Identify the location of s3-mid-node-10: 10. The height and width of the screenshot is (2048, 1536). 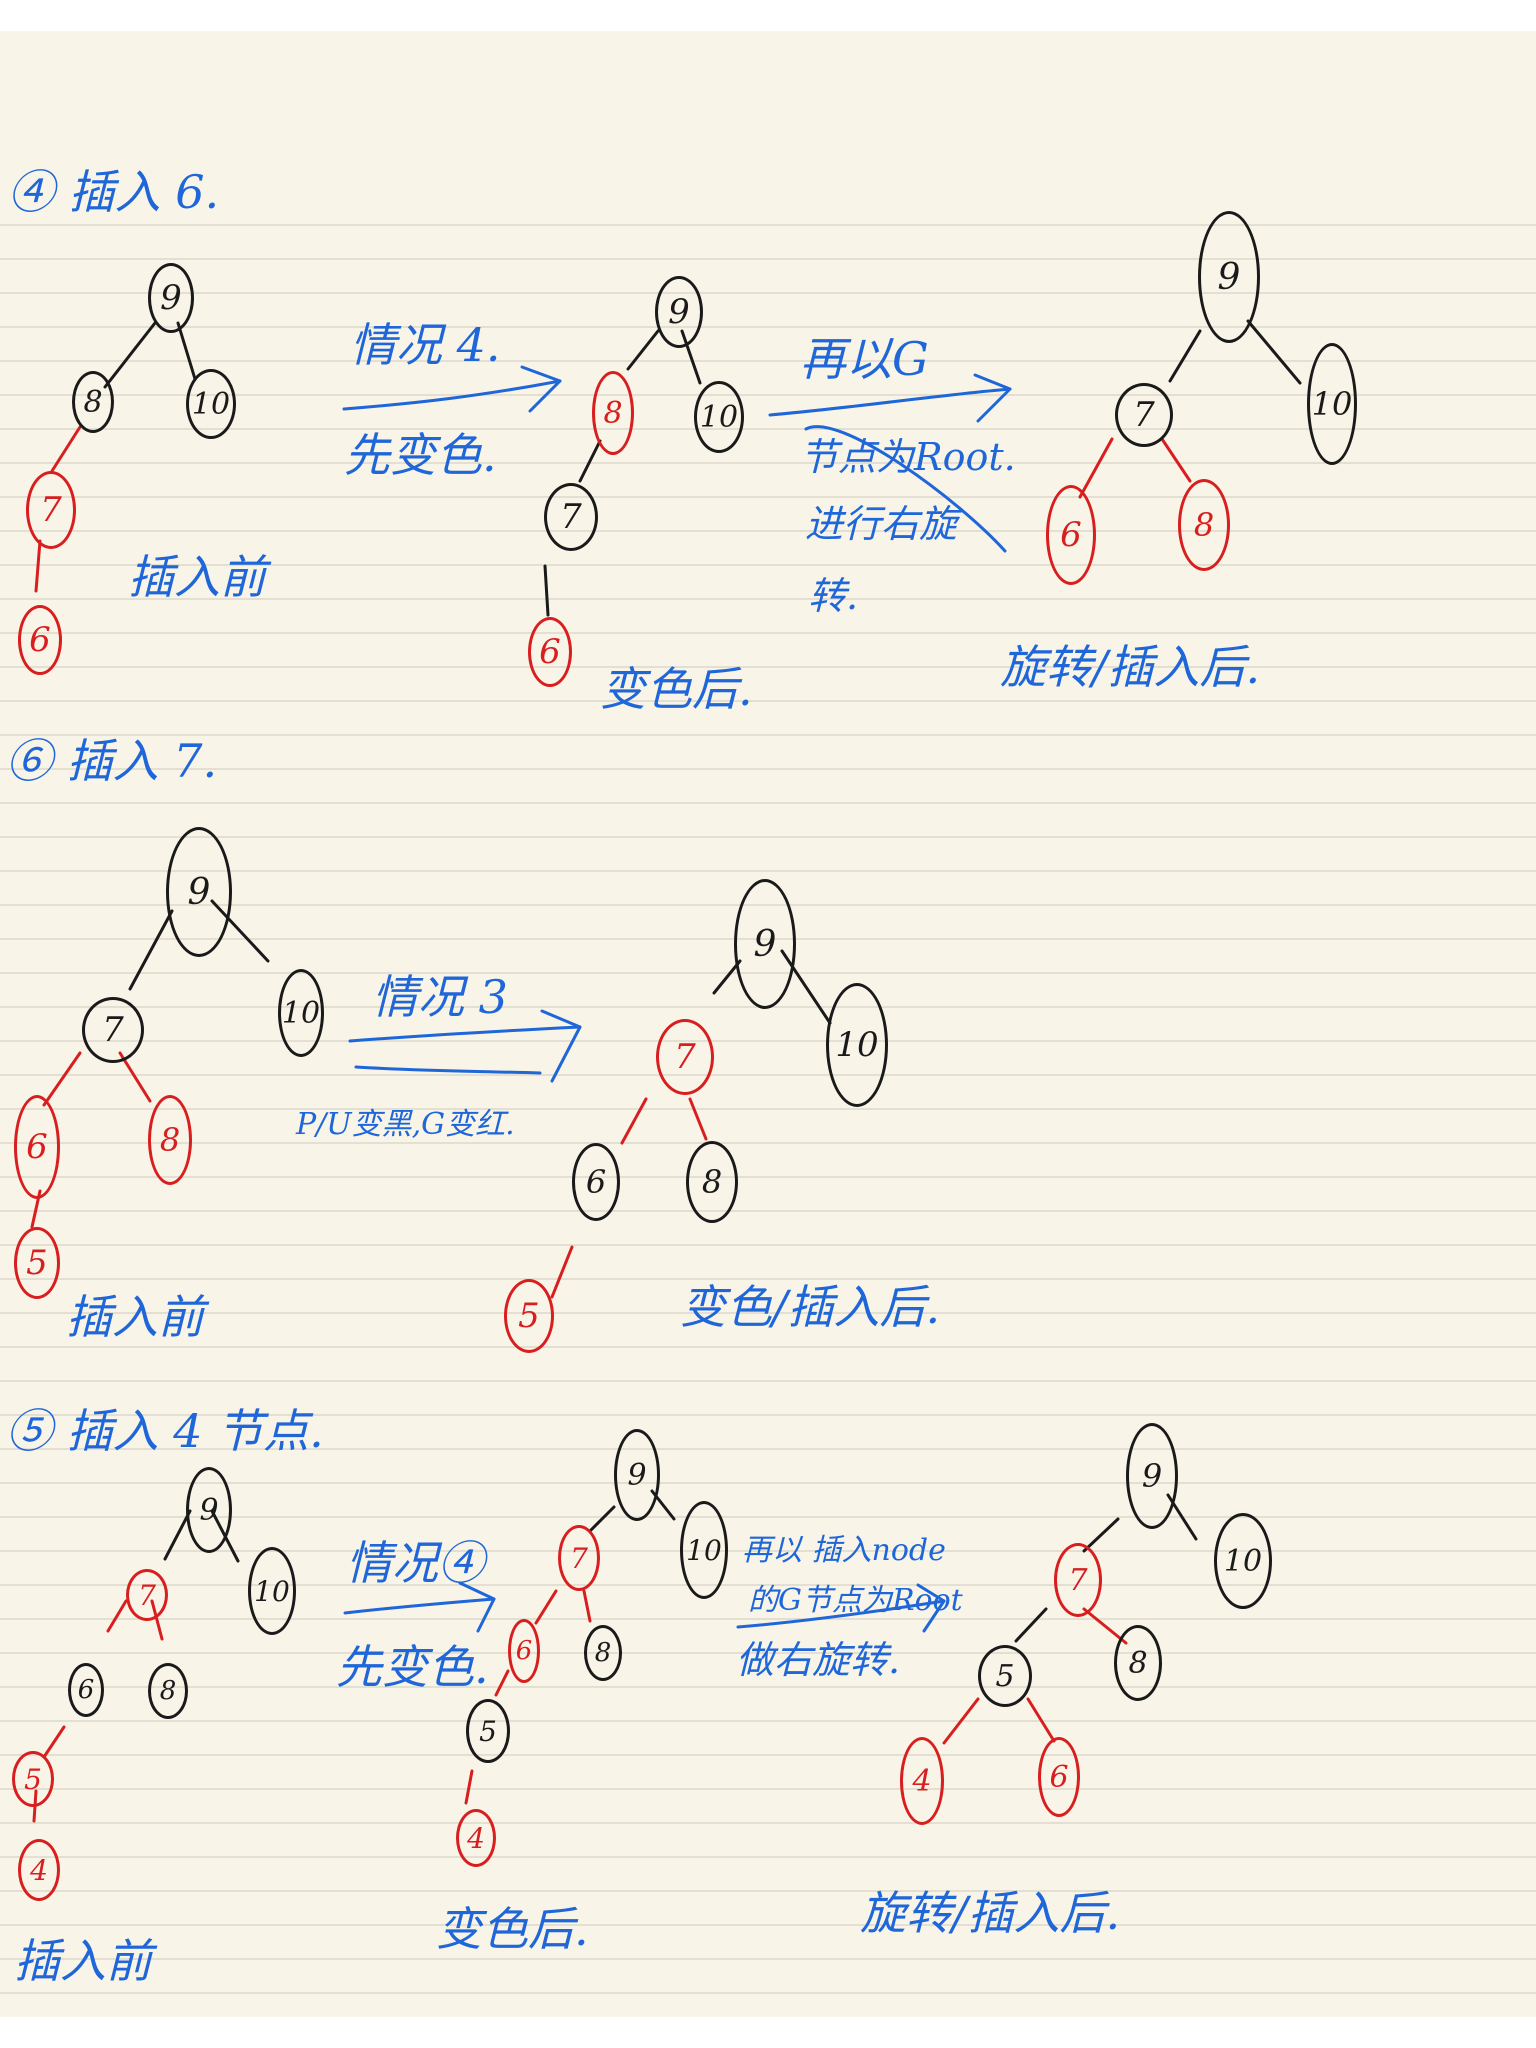
(704, 1550).